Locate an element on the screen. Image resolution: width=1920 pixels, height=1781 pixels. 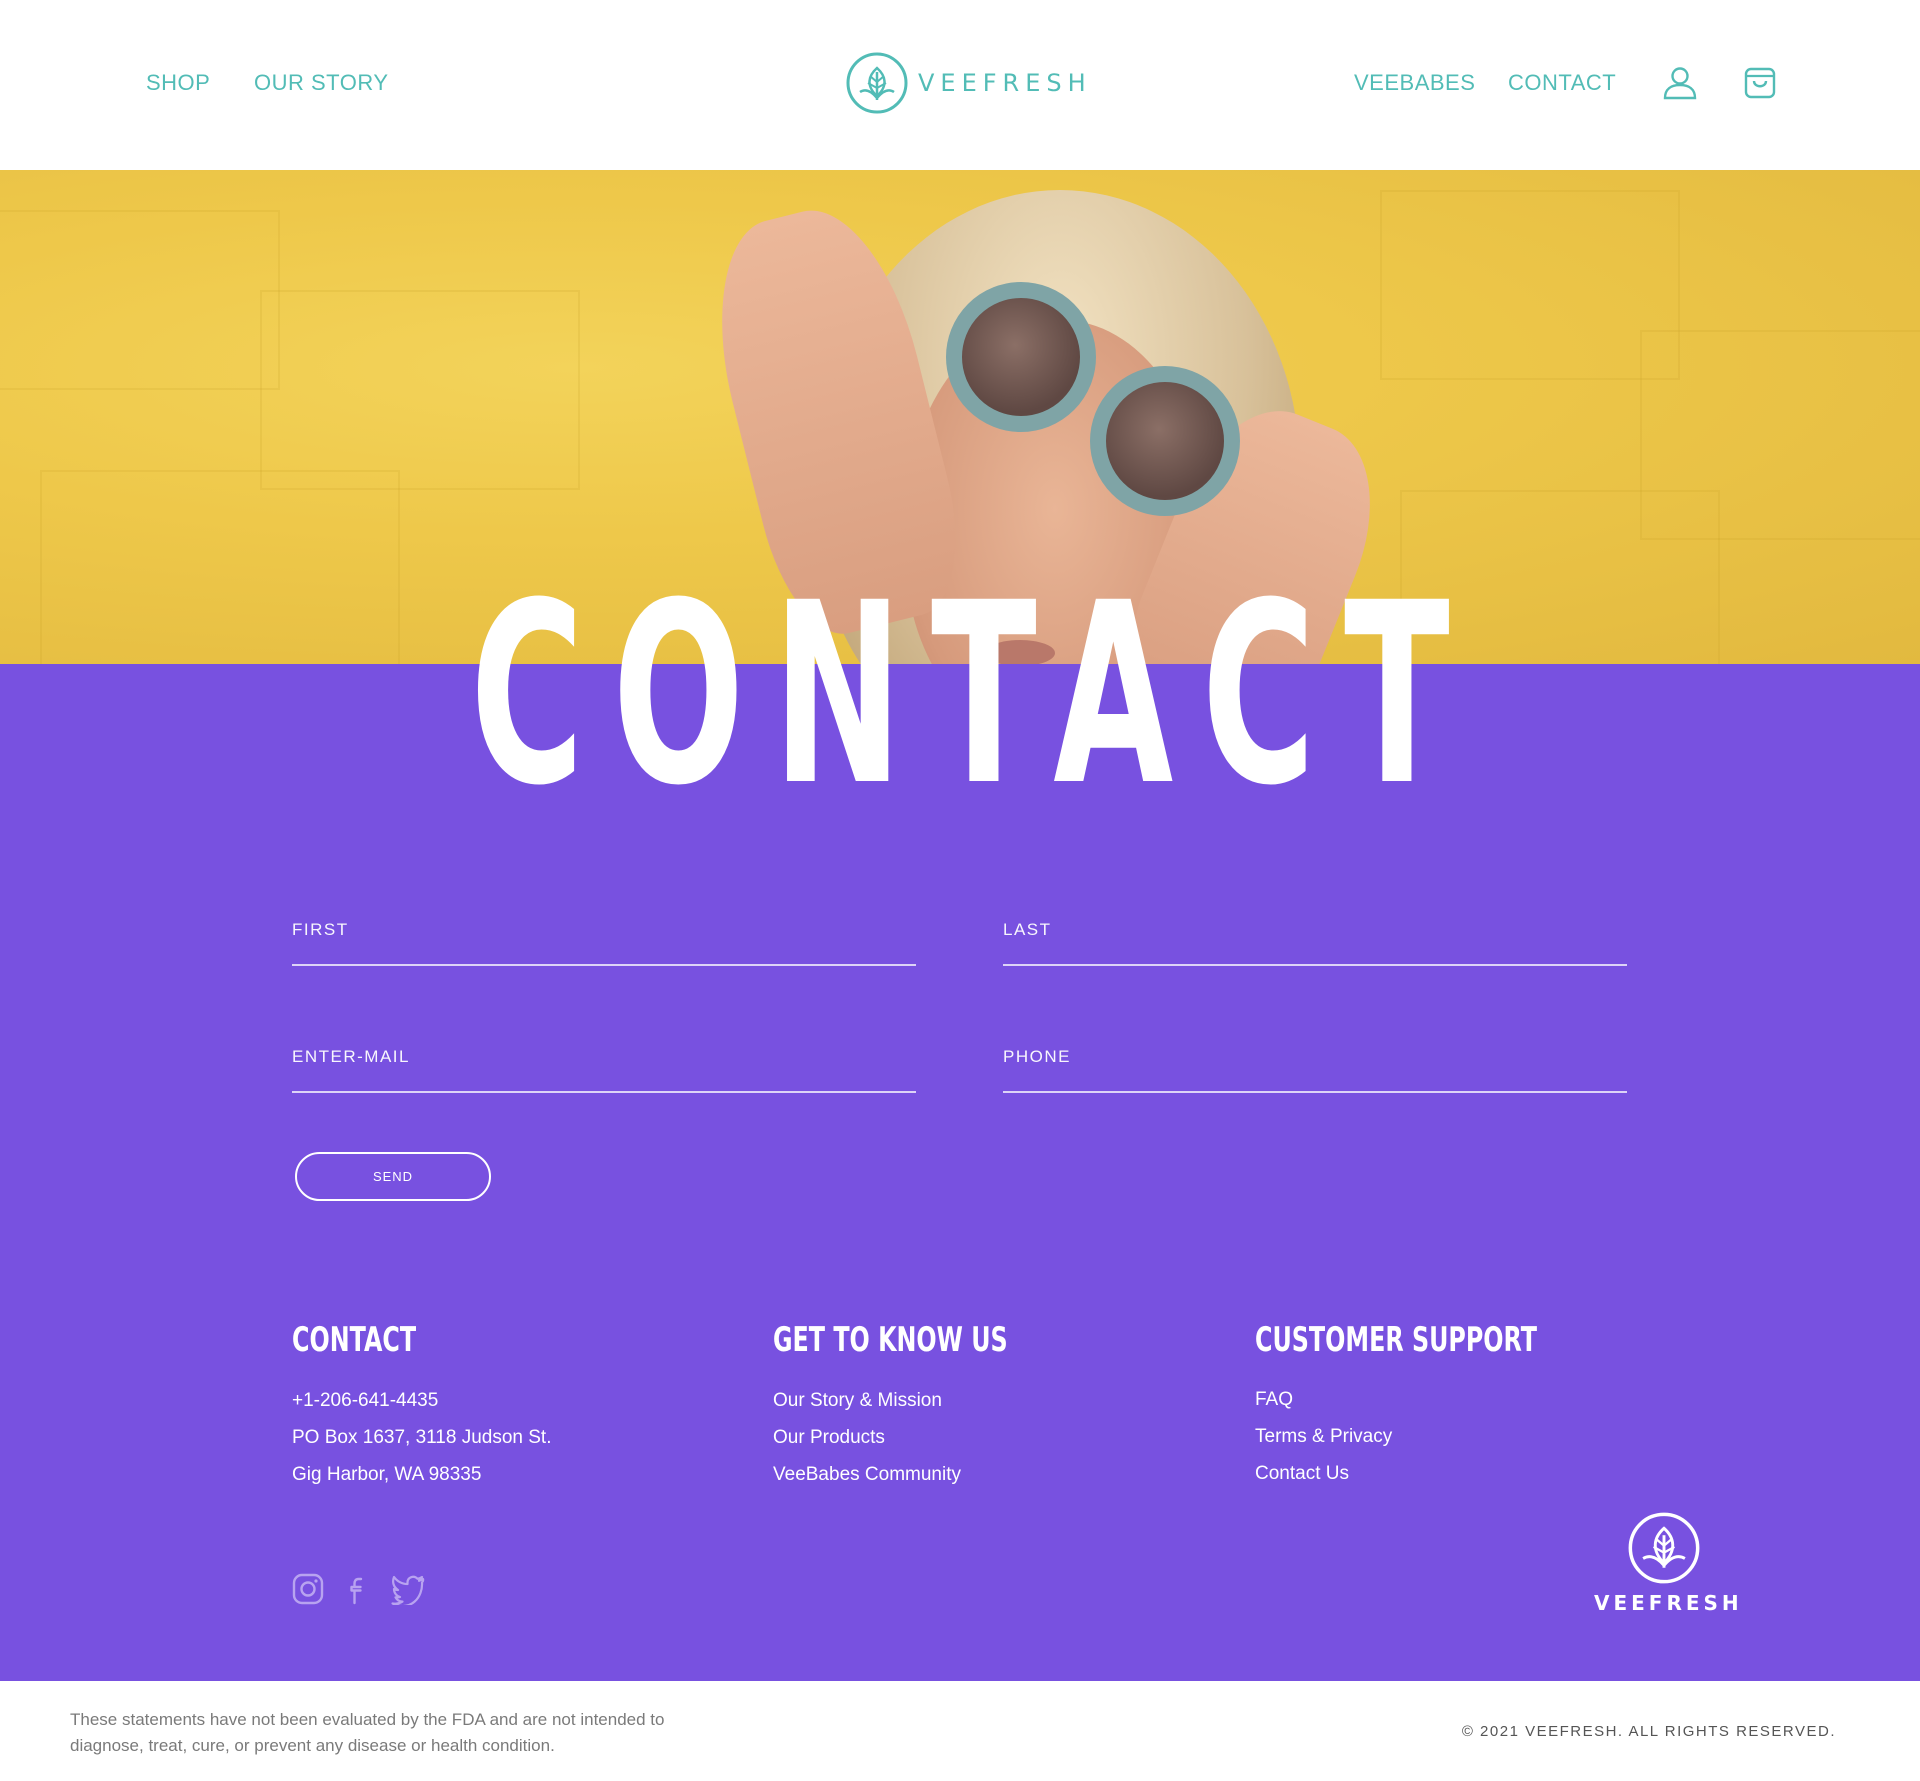
site-header: SHOP OUR STORY VEEFRESH VEEBABES CONTACT is located at coordinates (960, 85).